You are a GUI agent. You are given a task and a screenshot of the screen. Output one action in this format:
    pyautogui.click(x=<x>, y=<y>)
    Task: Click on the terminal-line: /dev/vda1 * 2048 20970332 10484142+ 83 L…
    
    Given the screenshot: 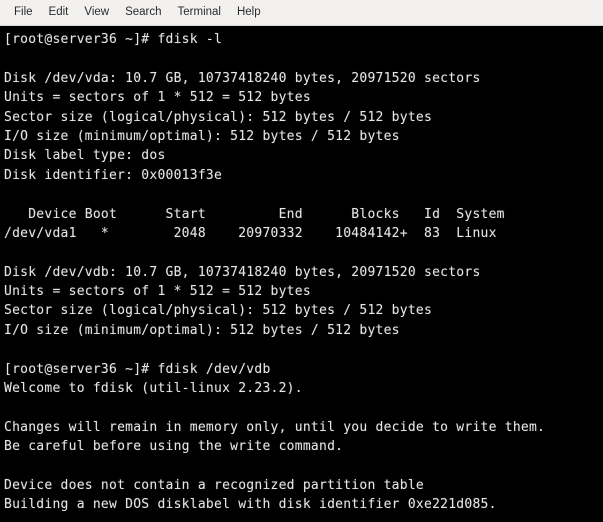 What is the action you would take?
    pyautogui.click(x=250, y=233)
    